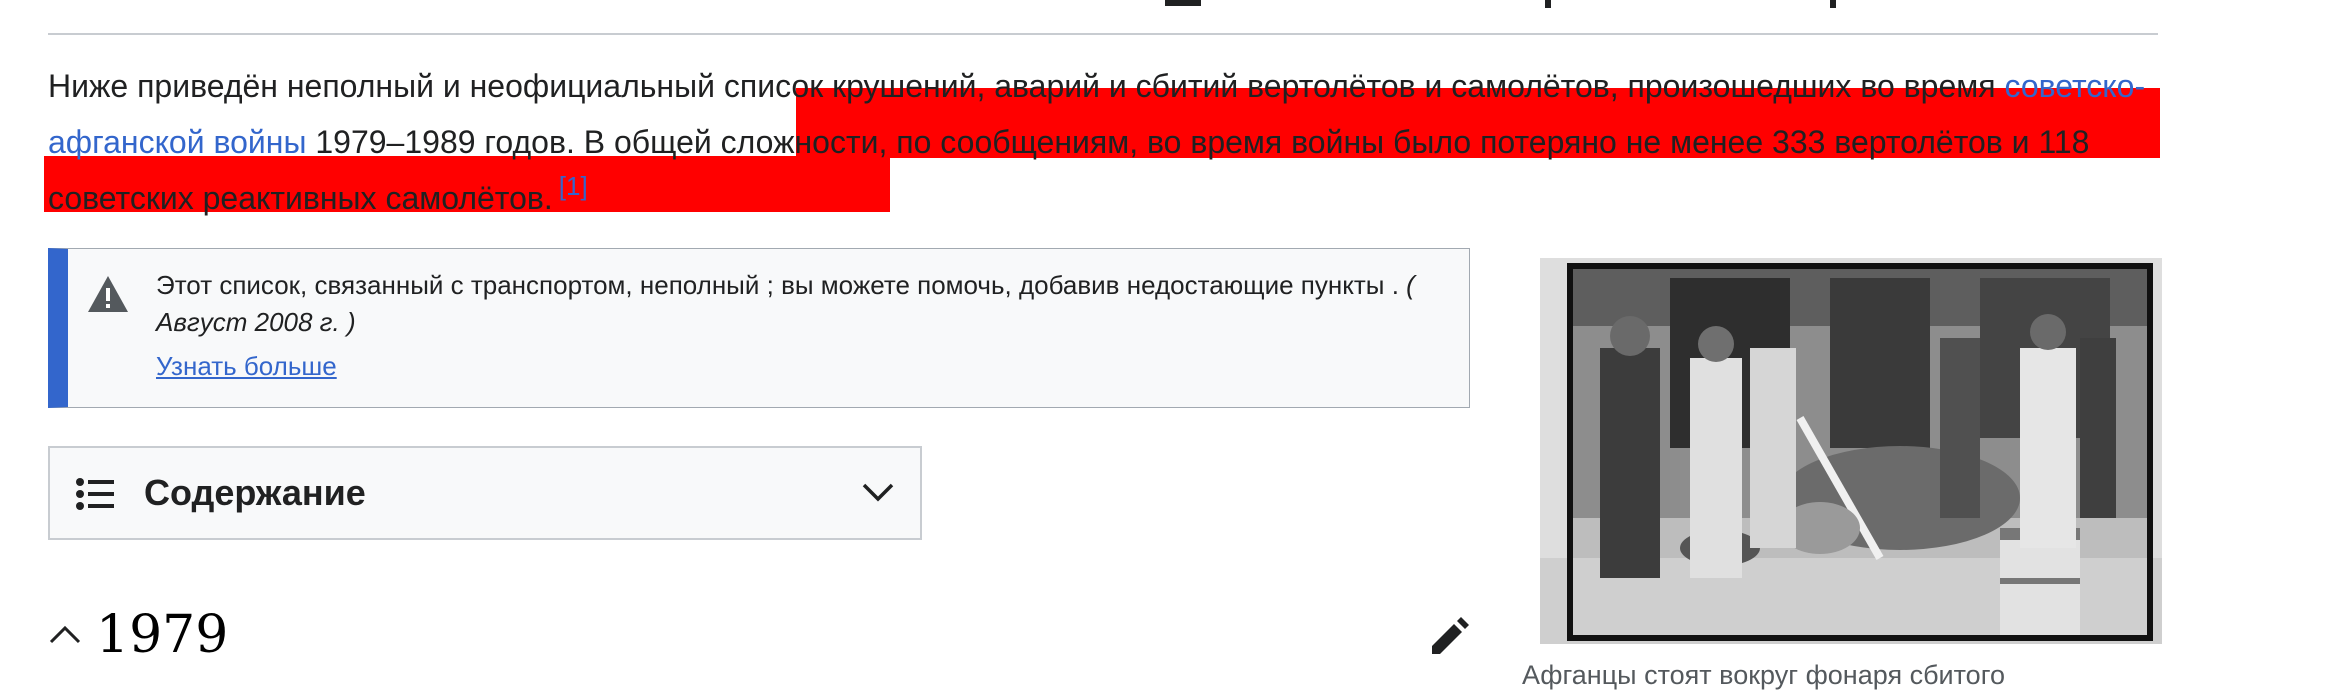 The width and height of the screenshot is (2352, 691). Describe the element at coordinates (95, 494) in the screenshot. I see `list-icon` at that location.